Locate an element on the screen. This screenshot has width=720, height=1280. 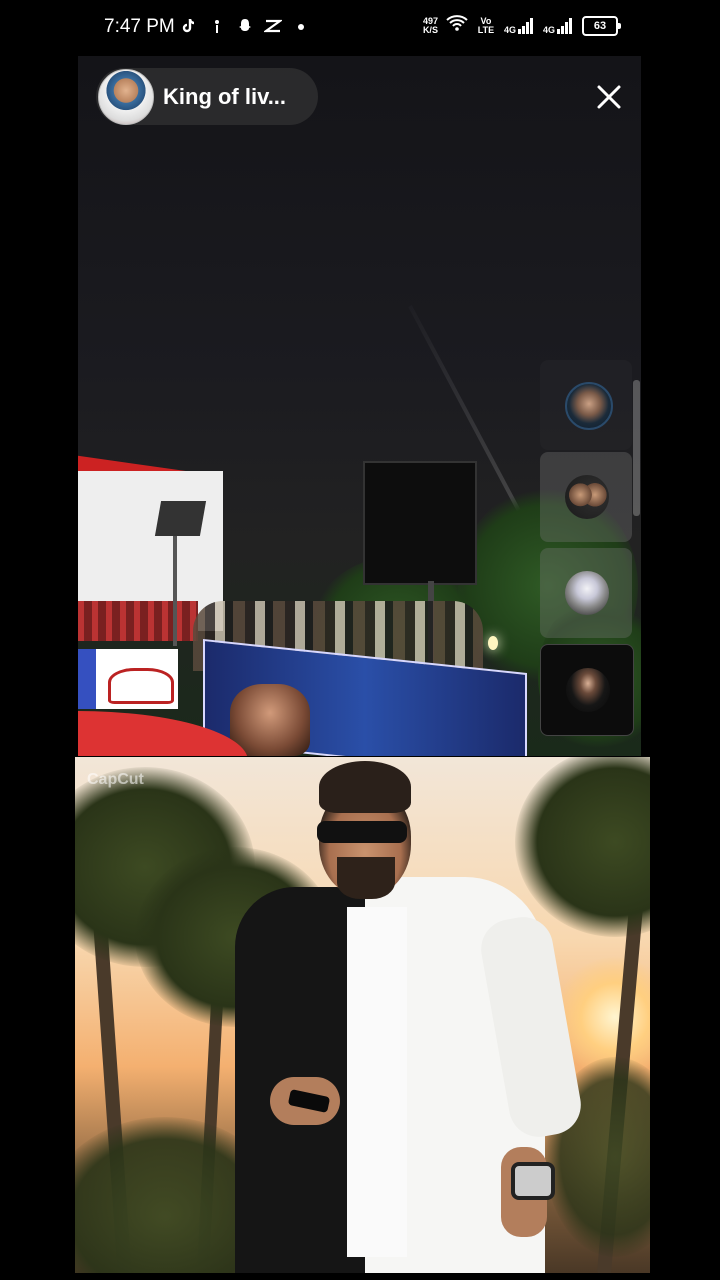
guest-list-scrollbar is located at coordinates (636, 448).